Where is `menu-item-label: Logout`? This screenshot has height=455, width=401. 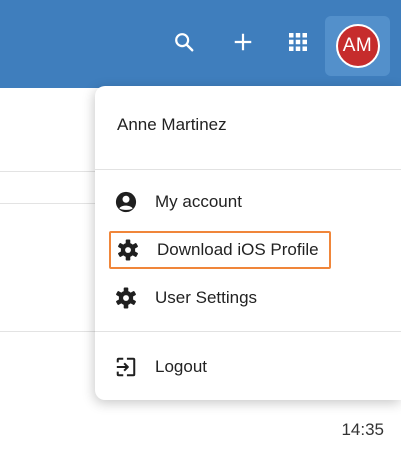 menu-item-label: Logout is located at coordinates (181, 366).